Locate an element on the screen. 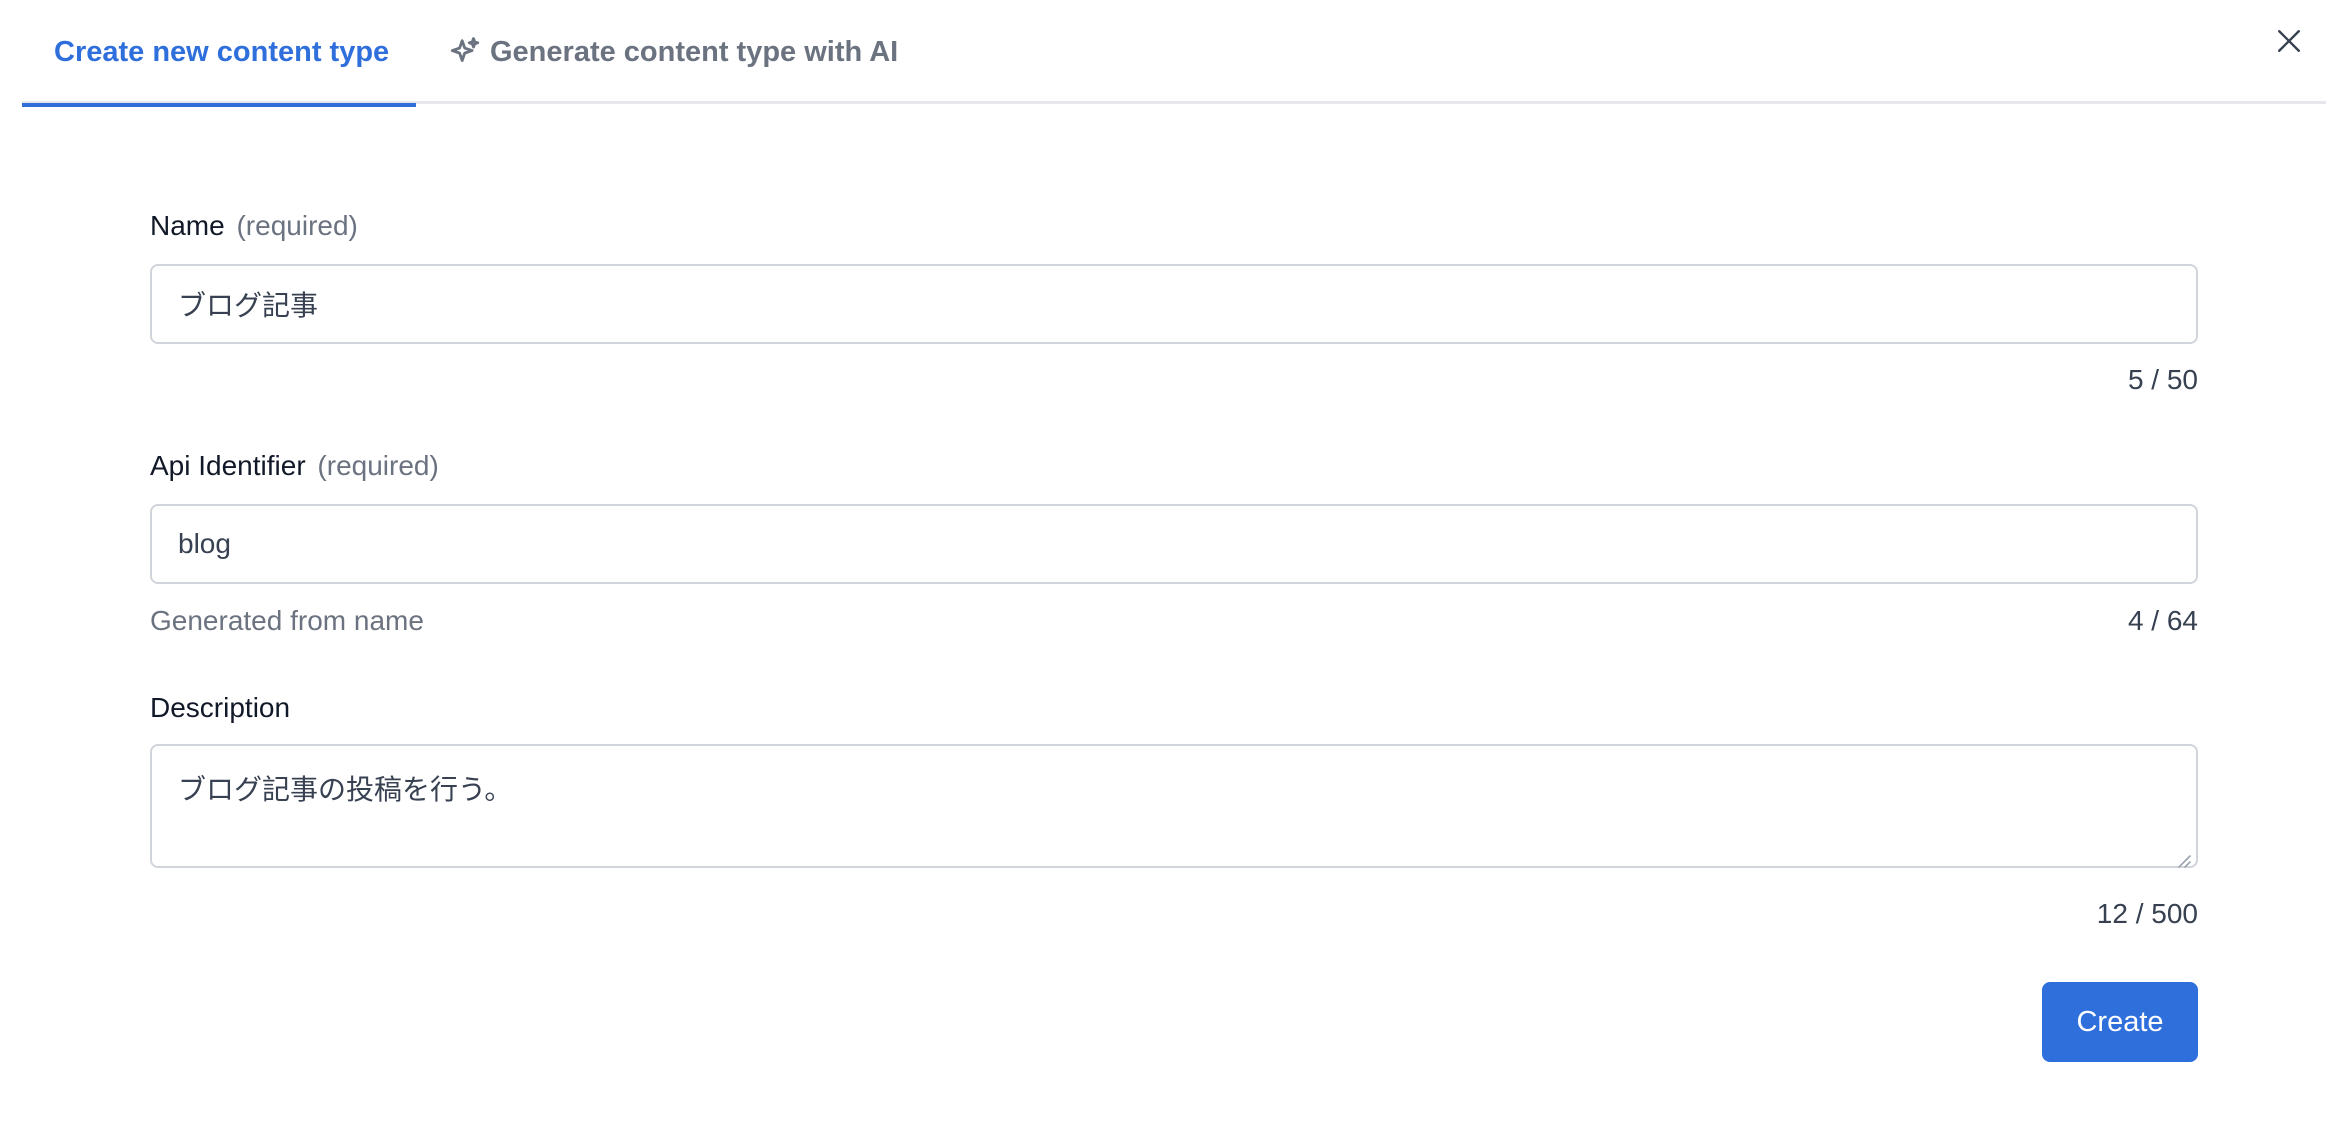 The image size is (2352, 1126). description-label: Description is located at coordinates (220, 708).